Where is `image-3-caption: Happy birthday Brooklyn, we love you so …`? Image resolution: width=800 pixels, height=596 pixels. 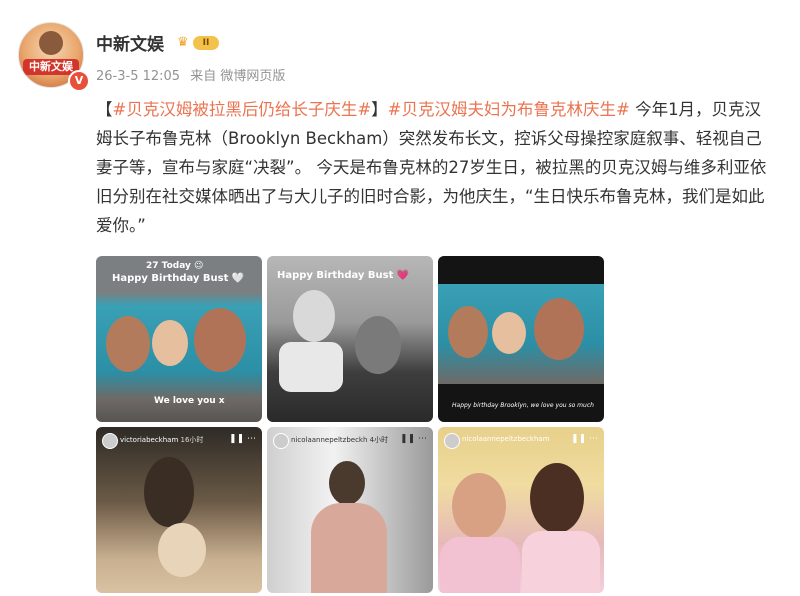
image-3-caption: Happy birthday Brooklyn, we love you so … is located at coordinates (523, 405).